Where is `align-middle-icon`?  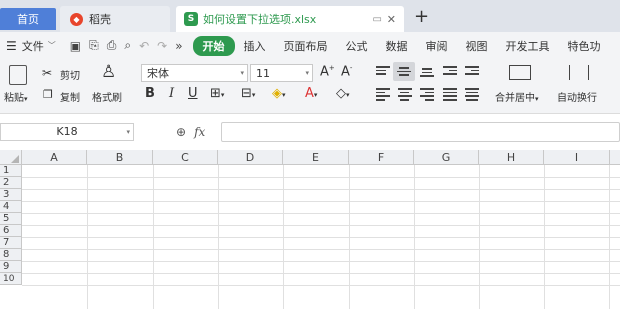 align-middle-icon is located at coordinates (404, 73).